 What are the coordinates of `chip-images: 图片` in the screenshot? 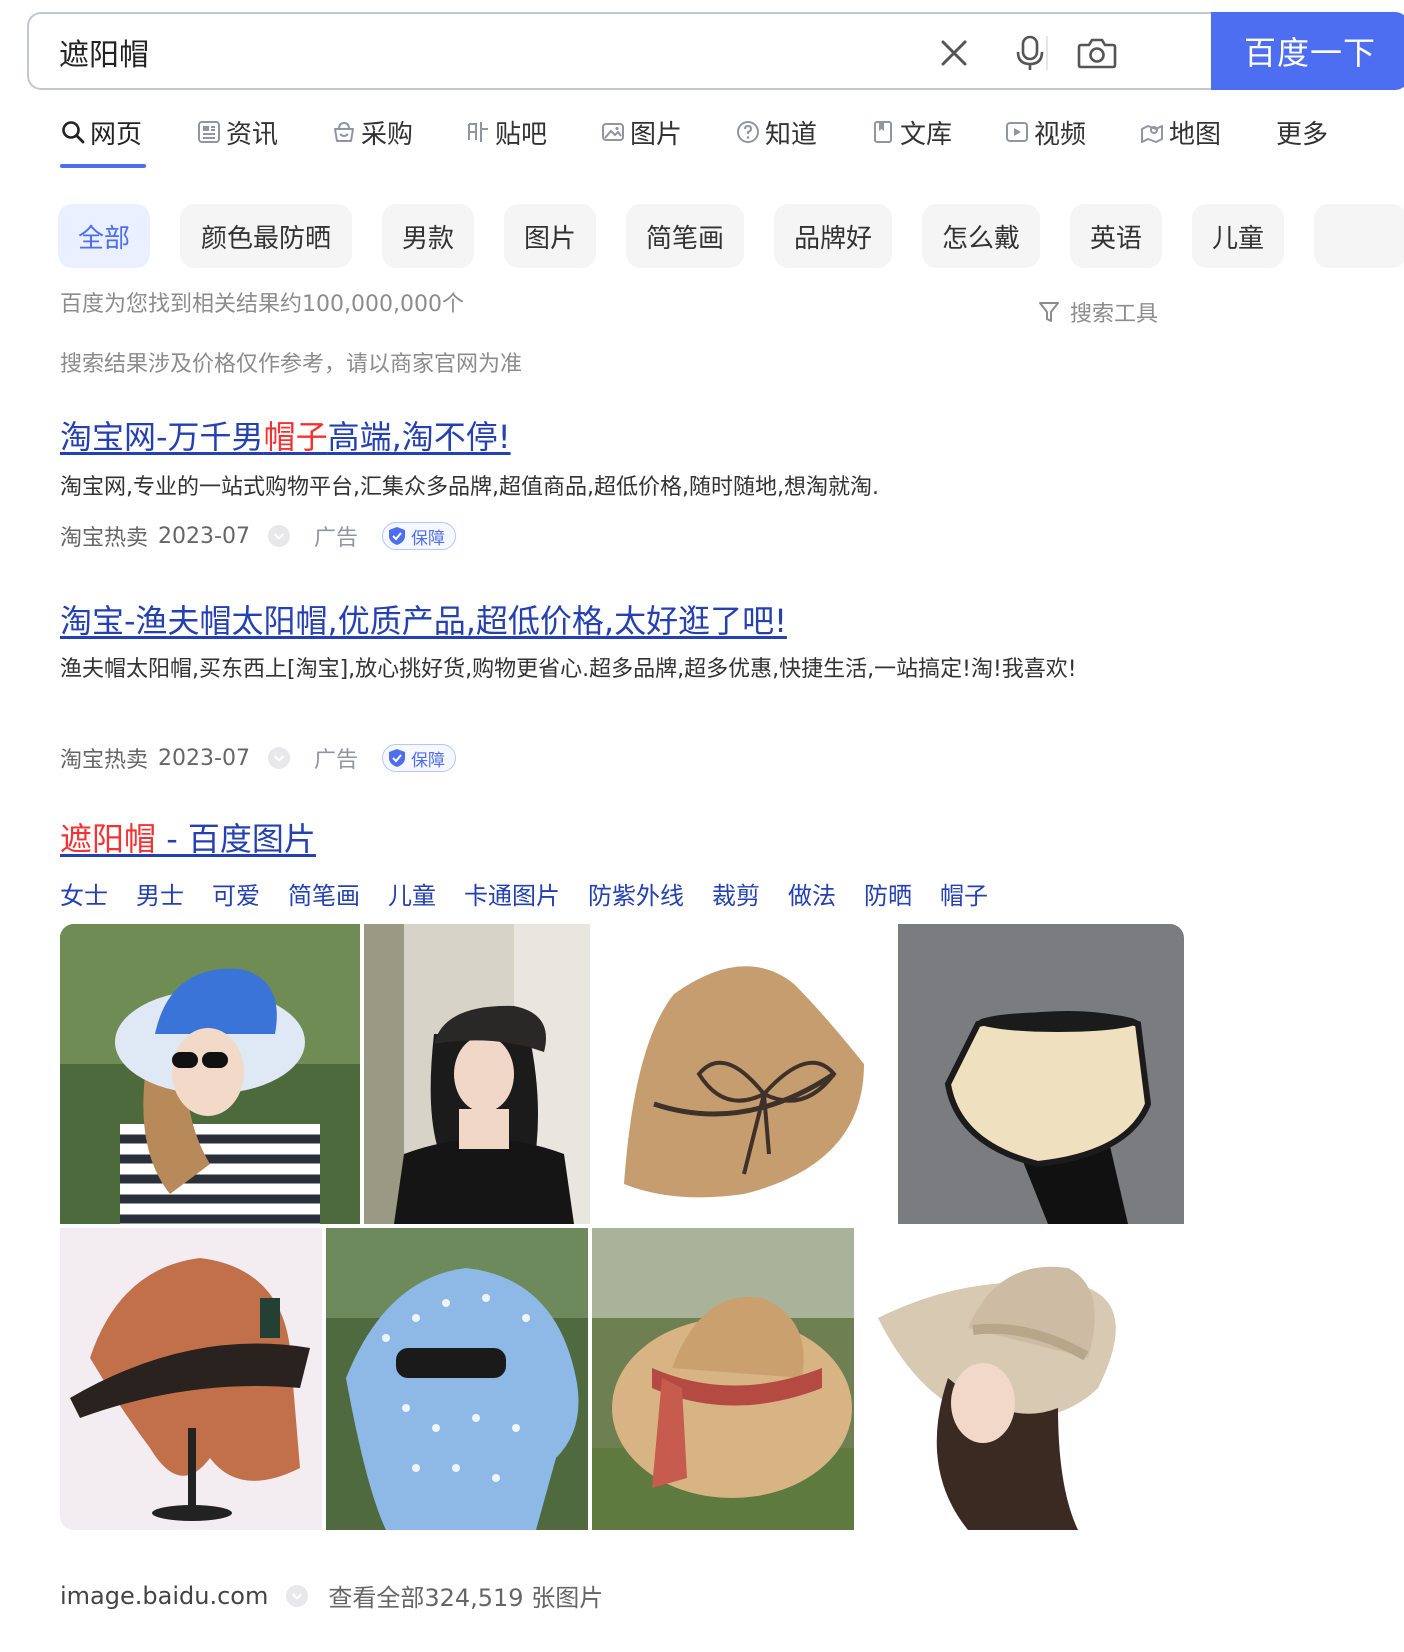 It's located at (550, 236).